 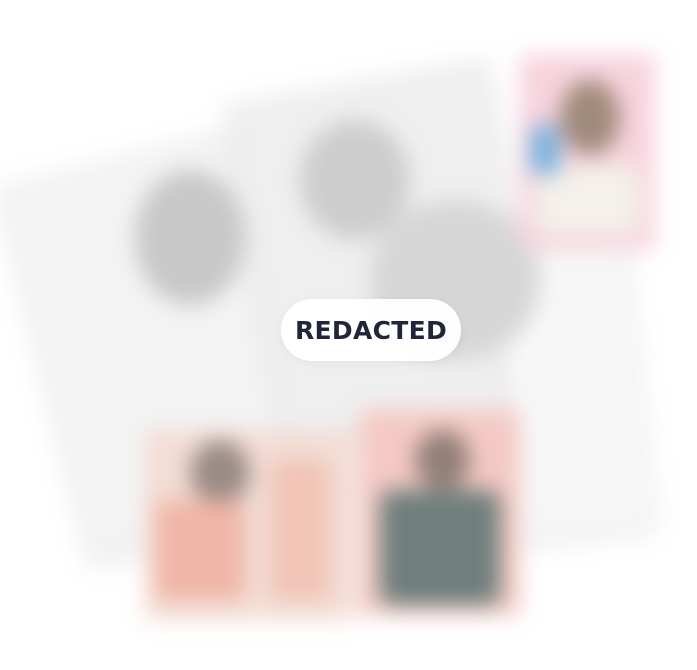 I want to click on photo-card-top-right, so click(x=587, y=152).